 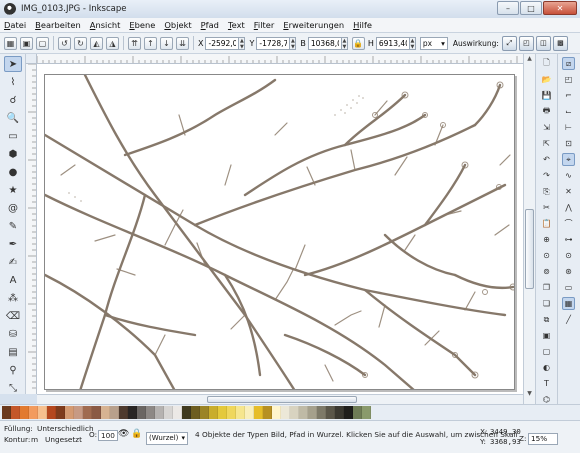 I want to click on pencil-tool-icon: ✎, so click(x=13, y=226).